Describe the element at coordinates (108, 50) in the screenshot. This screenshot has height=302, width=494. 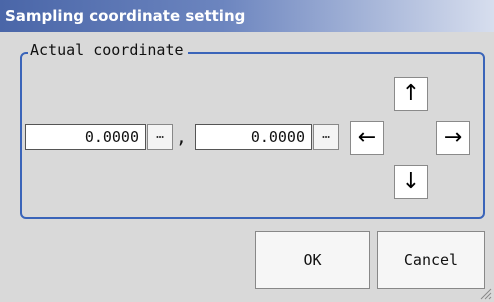
I see `group-label: Actual coordinate` at that location.